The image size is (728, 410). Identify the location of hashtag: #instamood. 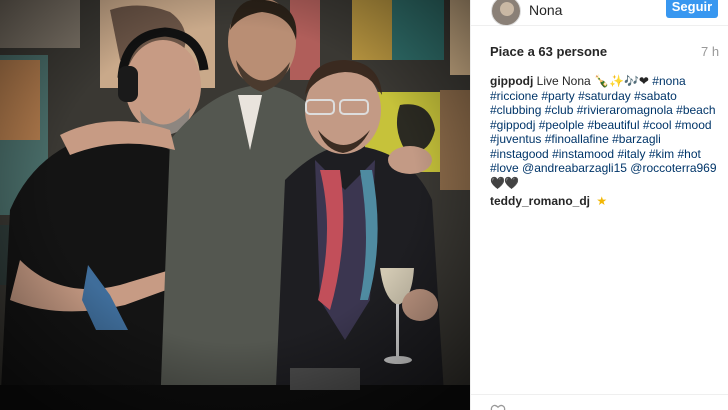
(583, 154).